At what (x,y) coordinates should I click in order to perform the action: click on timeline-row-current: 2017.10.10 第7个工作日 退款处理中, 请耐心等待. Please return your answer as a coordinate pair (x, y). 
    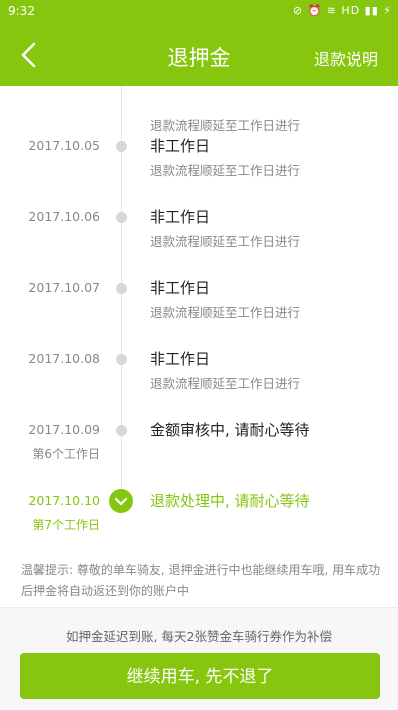
    Looking at the image, I should click on (199, 526).